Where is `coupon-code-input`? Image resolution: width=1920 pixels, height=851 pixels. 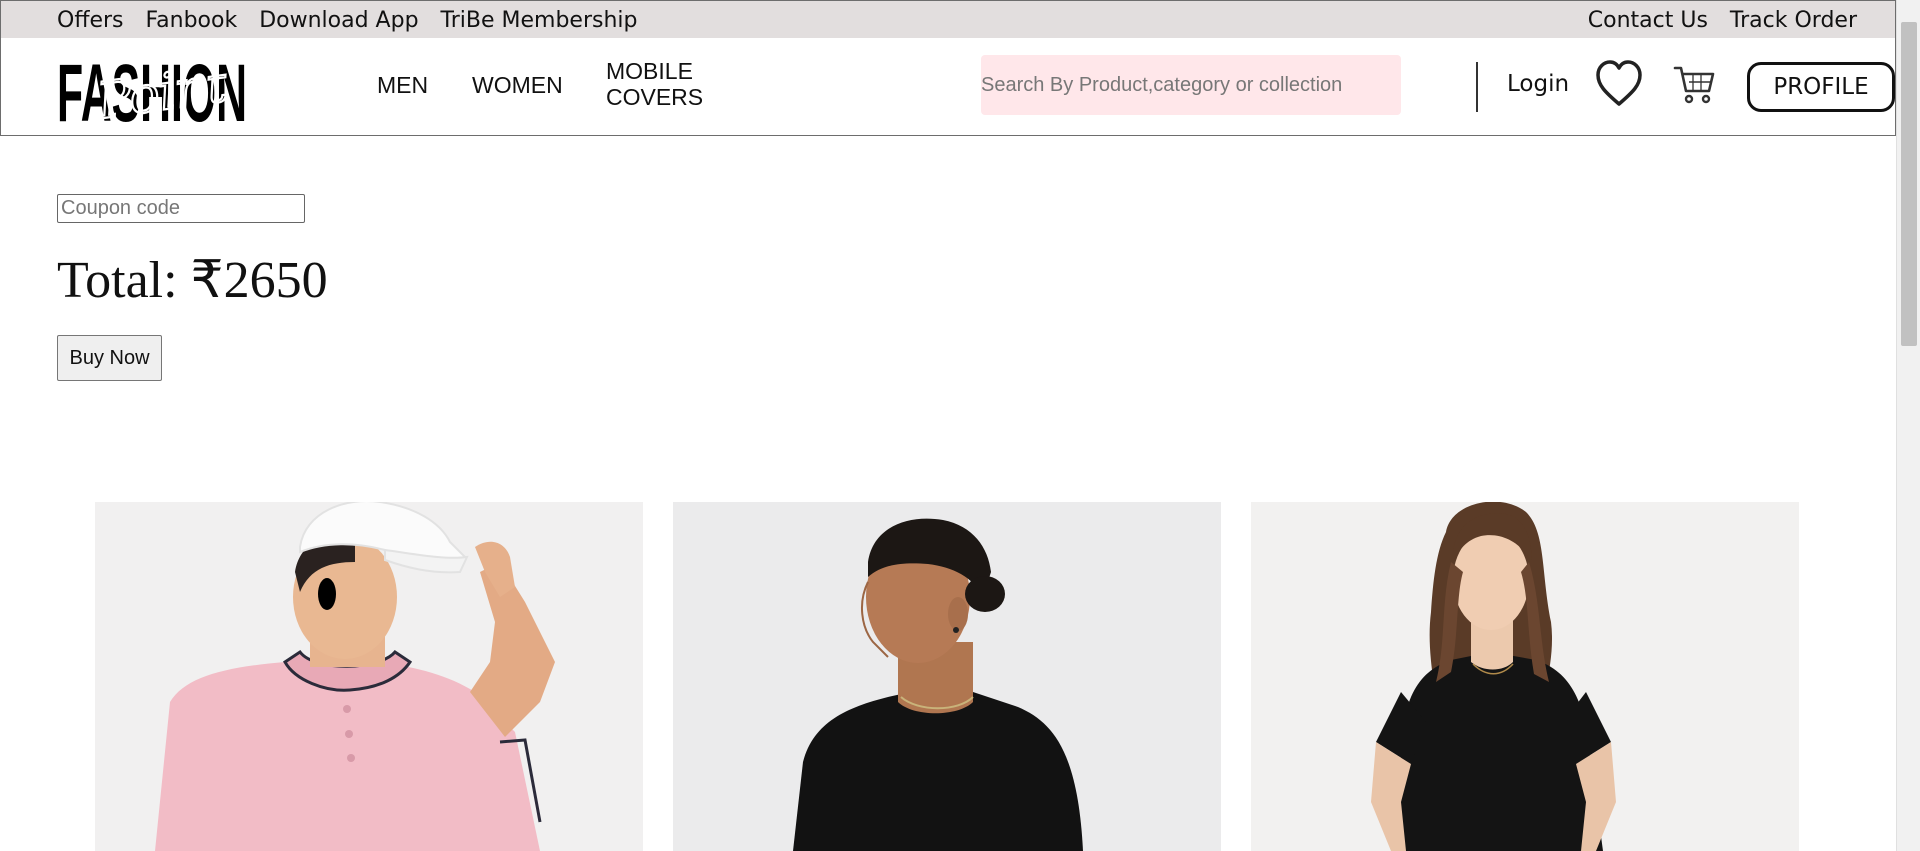 coupon-code-input is located at coordinates (181, 208).